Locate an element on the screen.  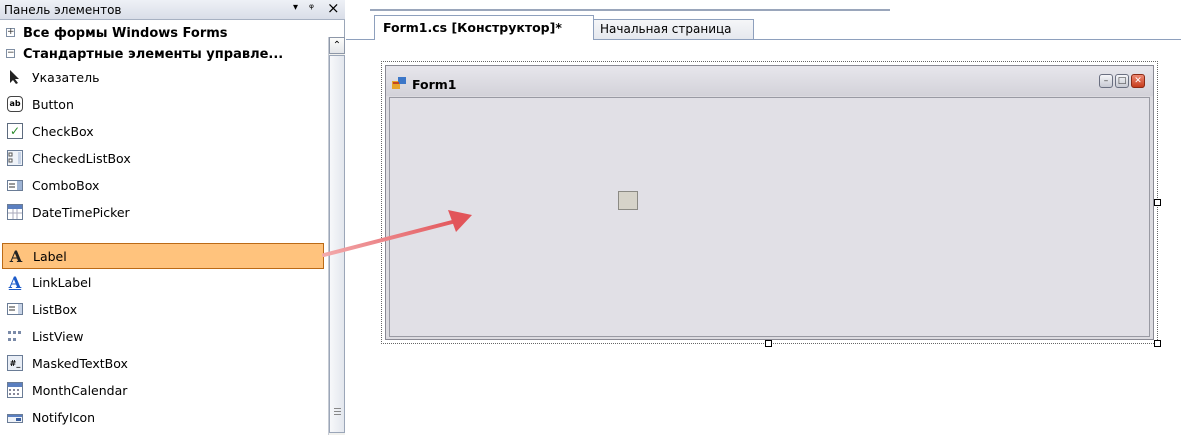
maskedtextbox-icon: #_ is located at coordinates (15, 363).